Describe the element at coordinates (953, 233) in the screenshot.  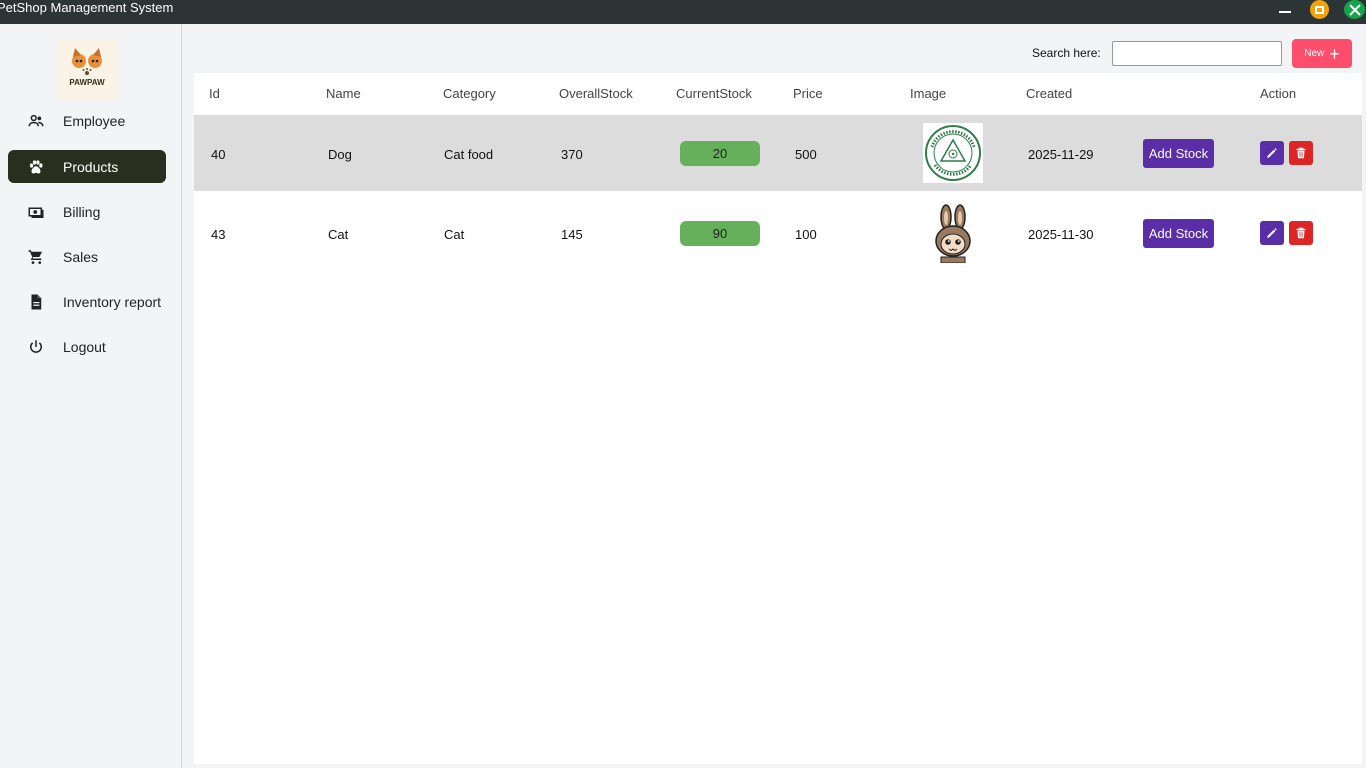
I see `bunny-character-image` at that location.